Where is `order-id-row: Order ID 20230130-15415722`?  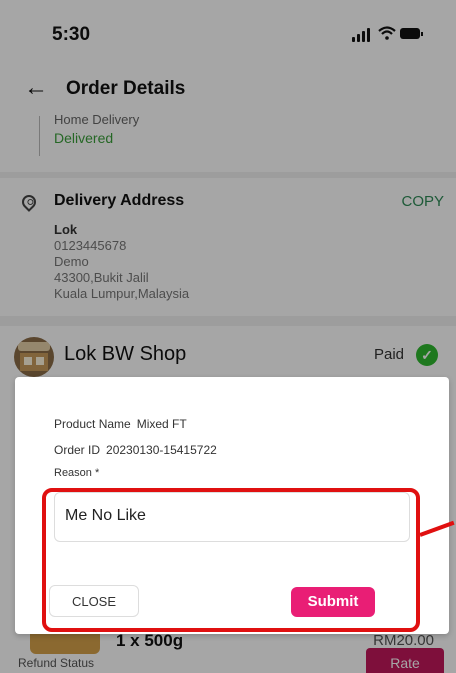
order-id-row: Order ID 20230130-15415722 is located at coordinates (135, 450).